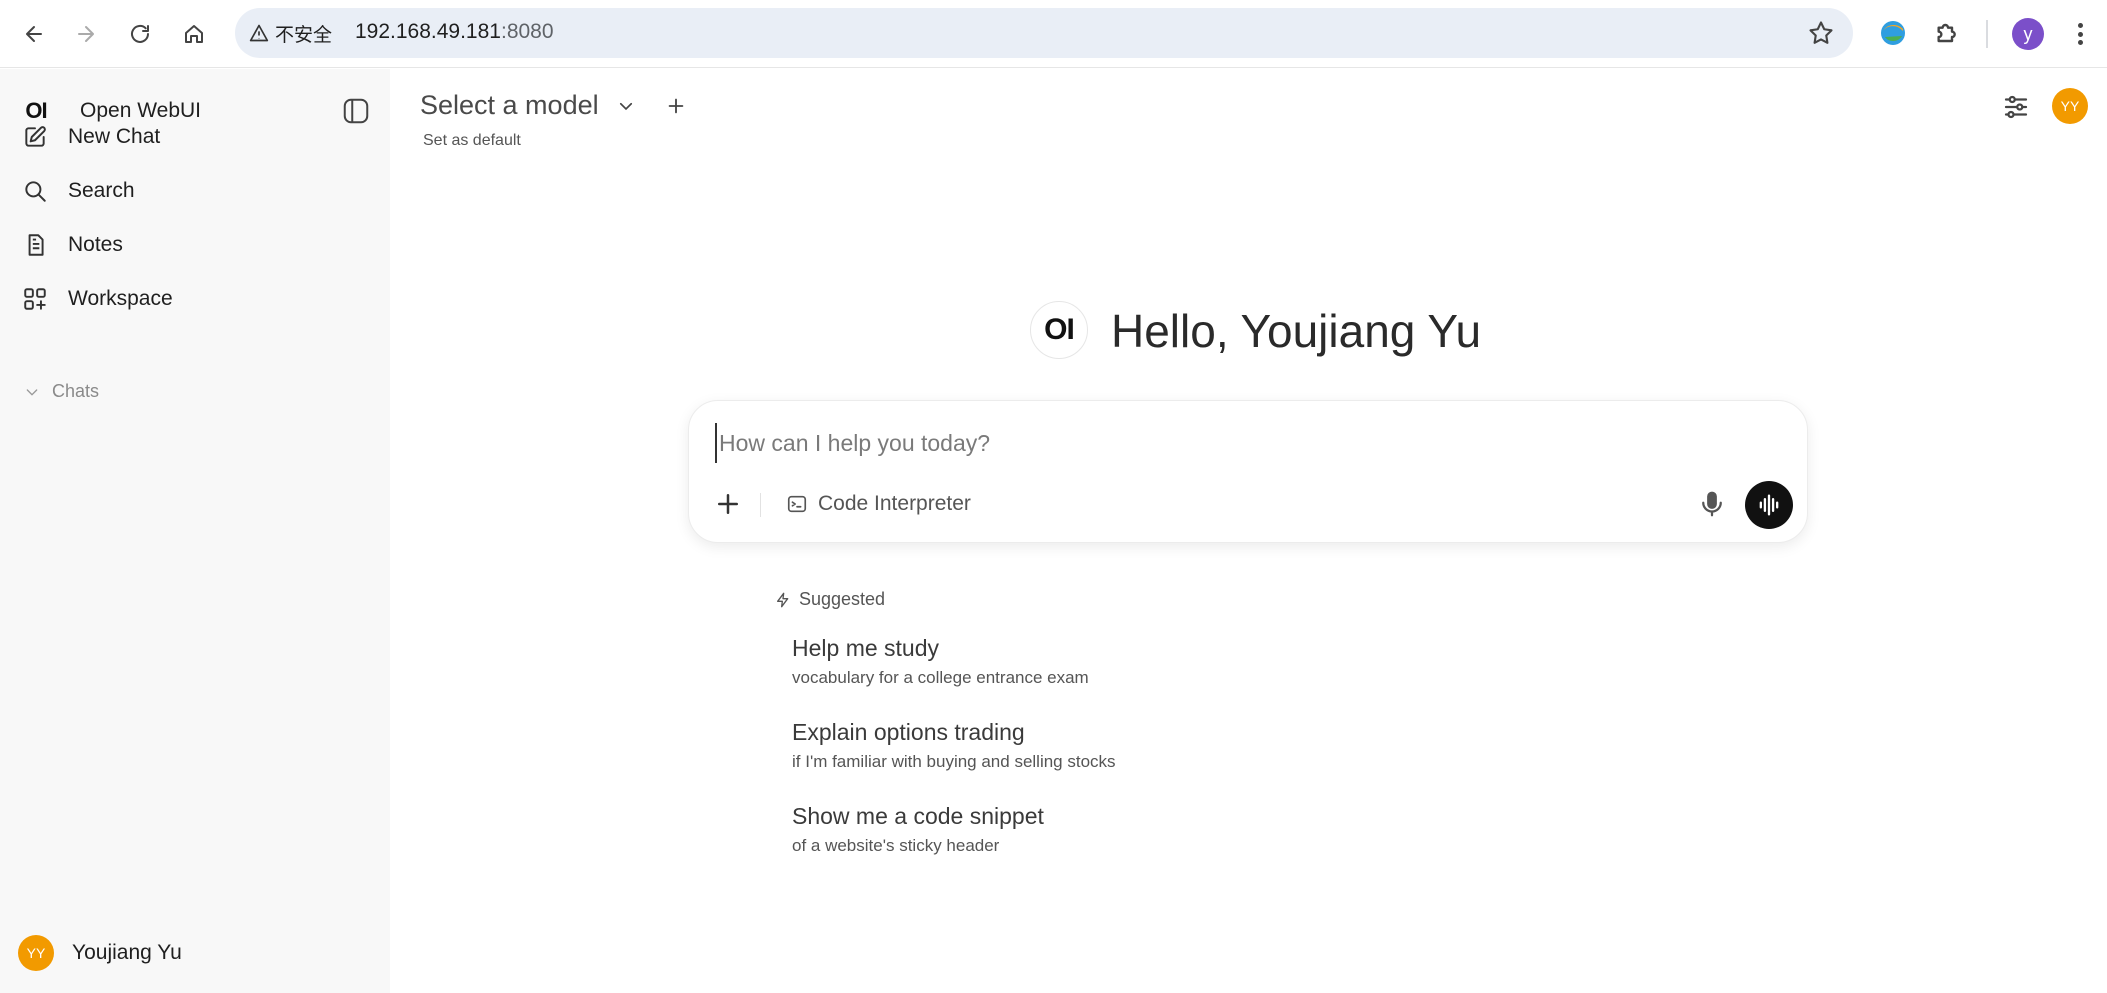 The width and height of the screenshot is (2107, 993). What do you see at coordinates (127, 952) in the screenshot?
I see `user-name: Youjiang Yu` at bounding box center [127, 952].